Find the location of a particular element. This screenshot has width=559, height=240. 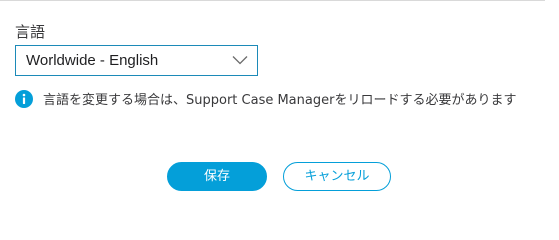

chevron-down-icon is located at coordinates (240, 60).